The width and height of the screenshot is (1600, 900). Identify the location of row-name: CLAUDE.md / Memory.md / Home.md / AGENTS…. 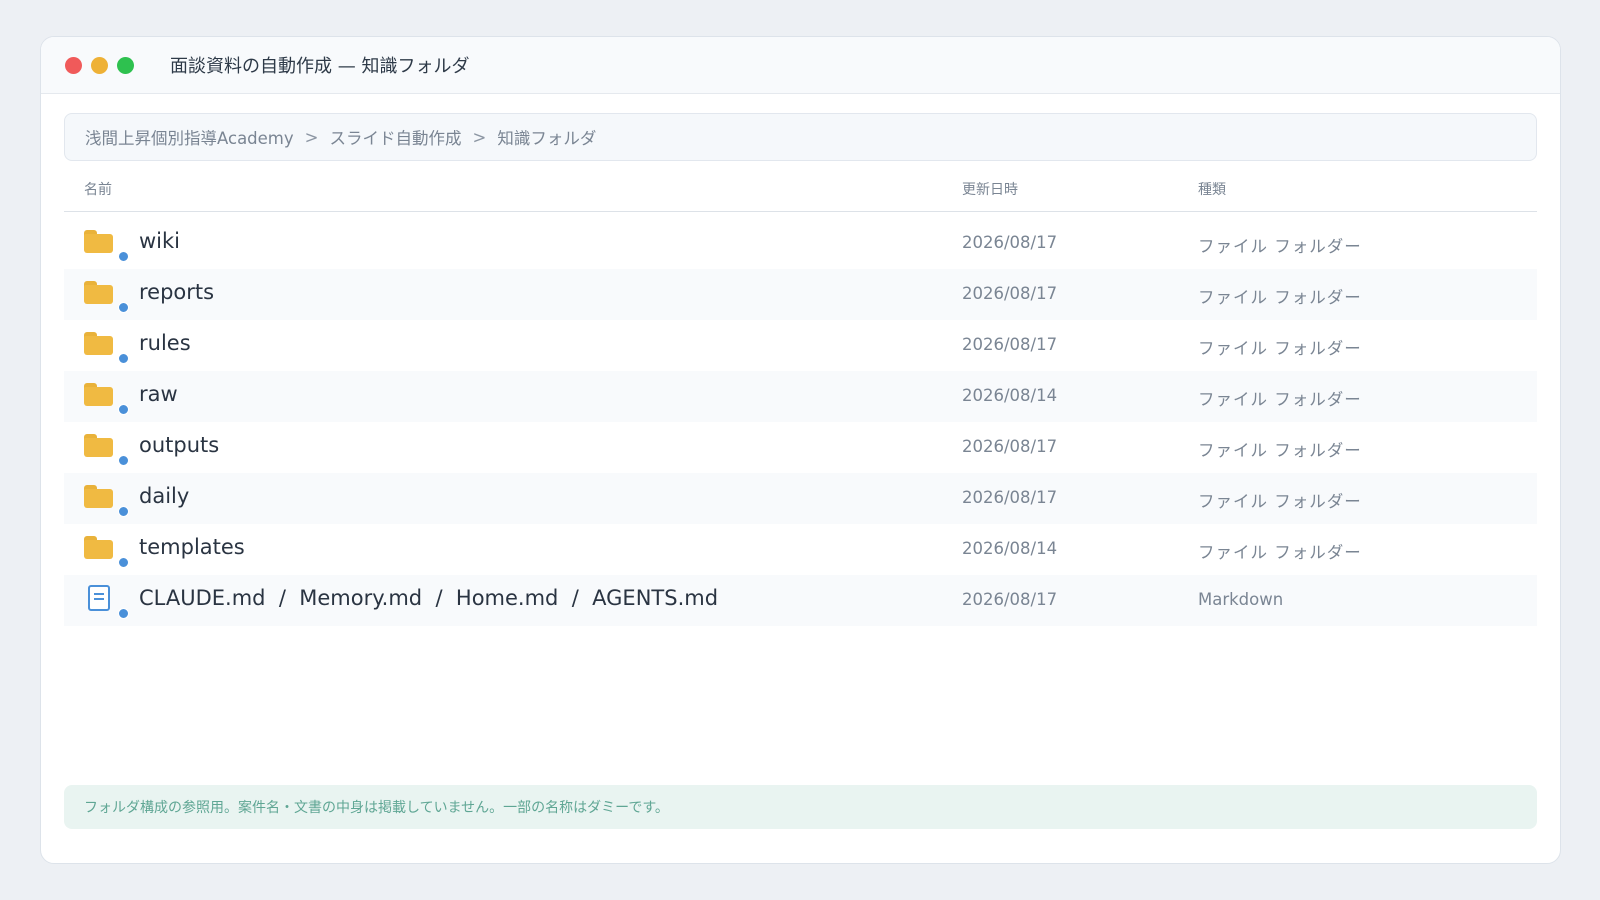
(429, 598).